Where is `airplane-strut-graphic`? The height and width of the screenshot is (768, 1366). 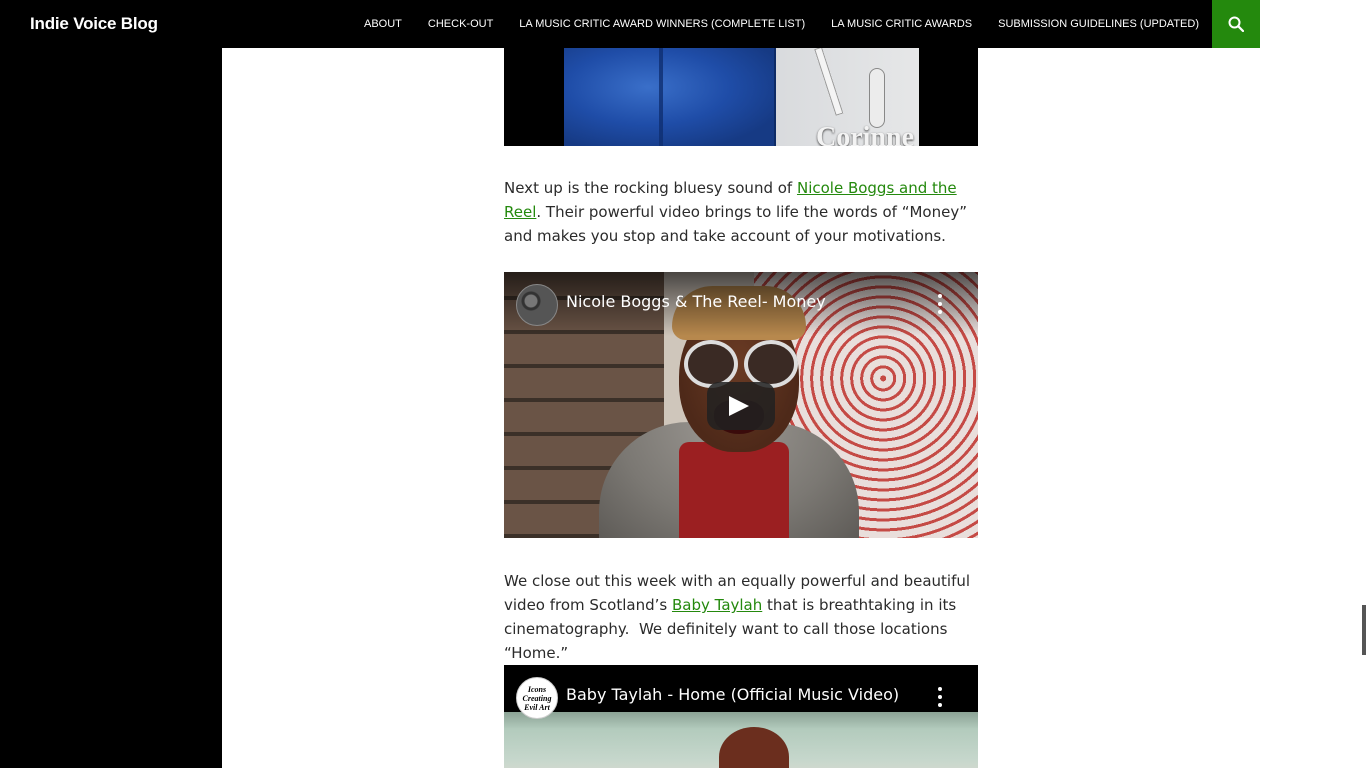 airplane-strut-graphic is located at coordinates (829, 82).